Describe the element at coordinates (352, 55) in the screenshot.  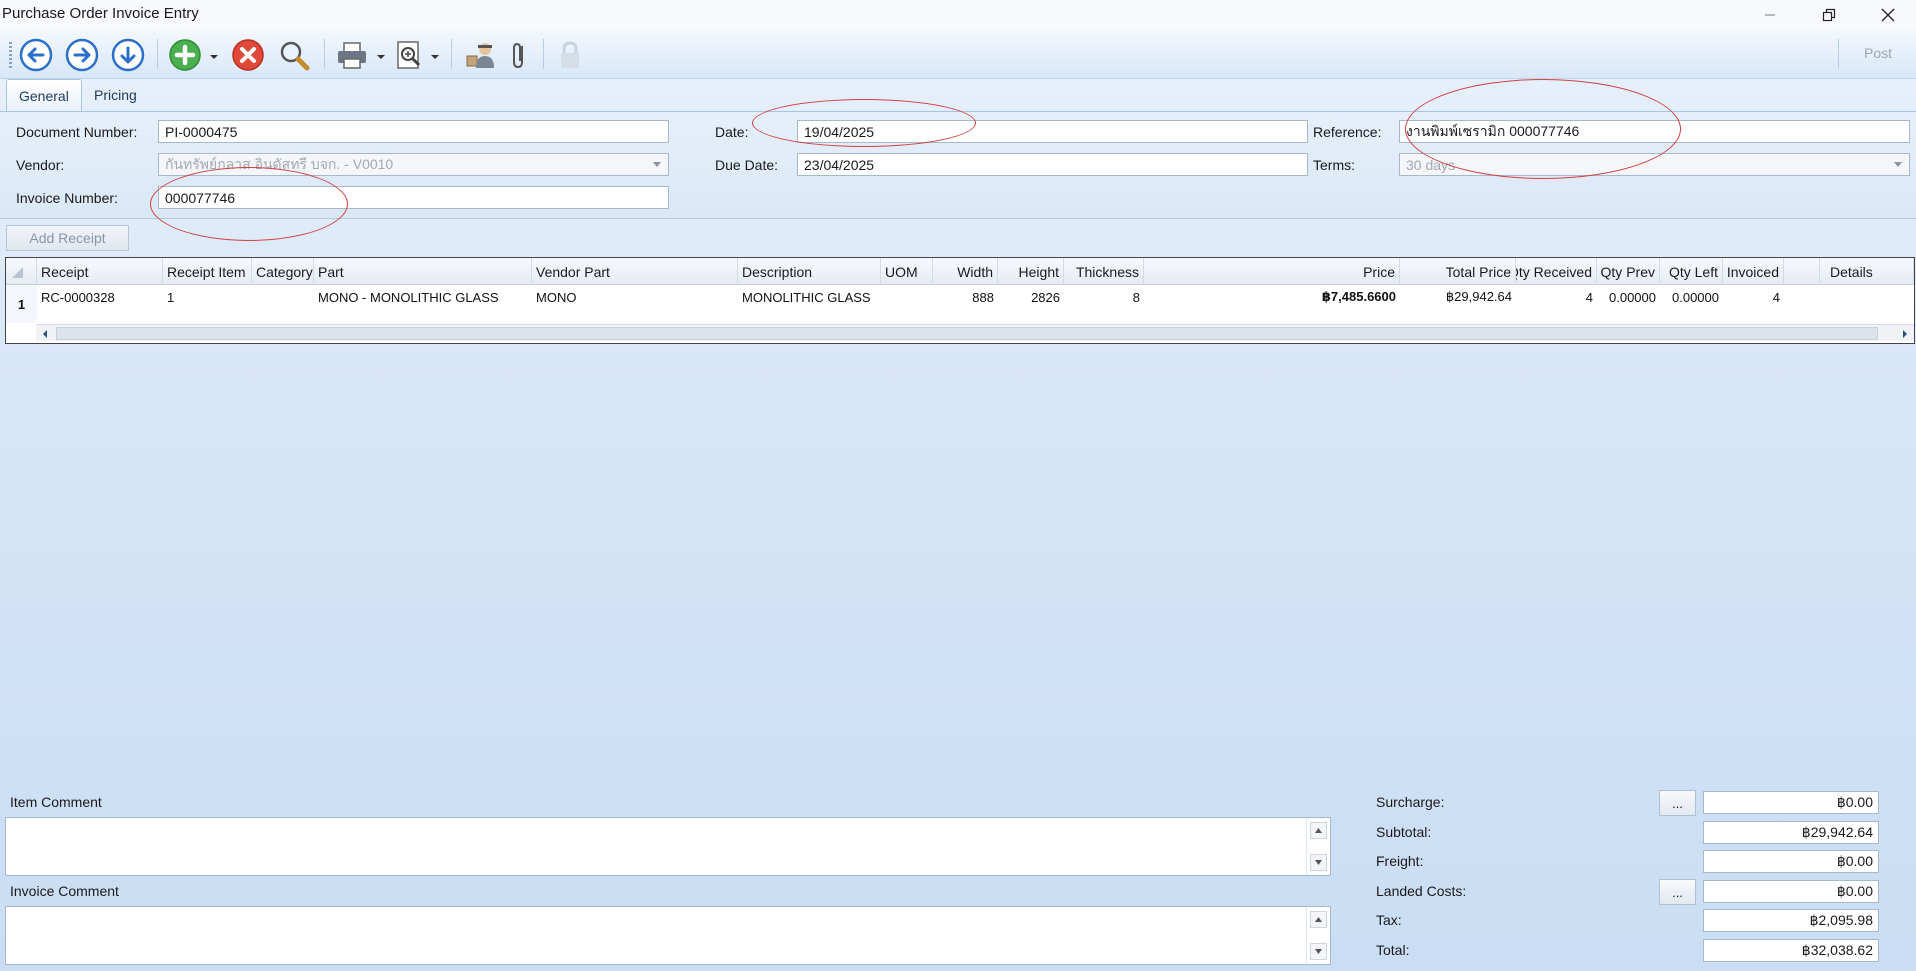
I see `print-button` at that location.